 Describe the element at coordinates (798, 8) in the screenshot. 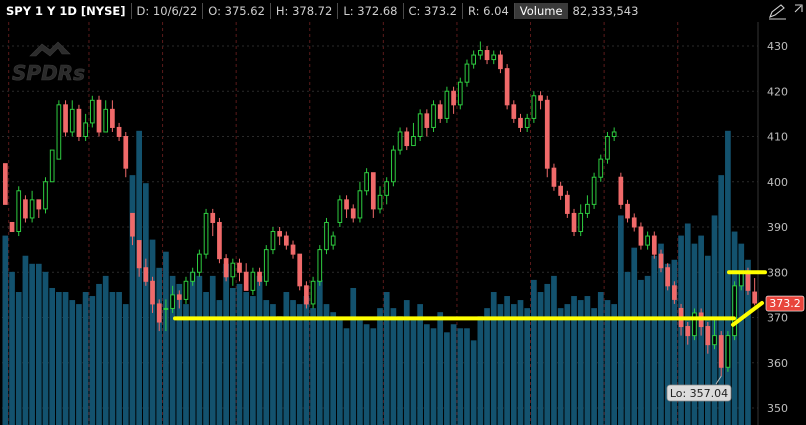

I see `expand-icon` at that location.